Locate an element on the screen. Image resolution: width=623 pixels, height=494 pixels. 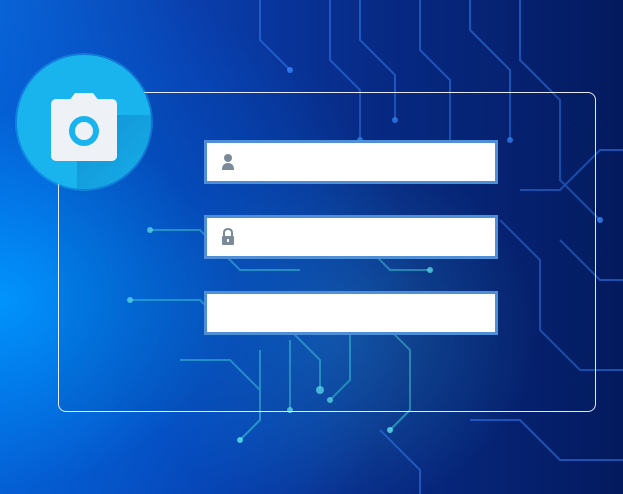
extra-field is located at coordinates (351, 313).